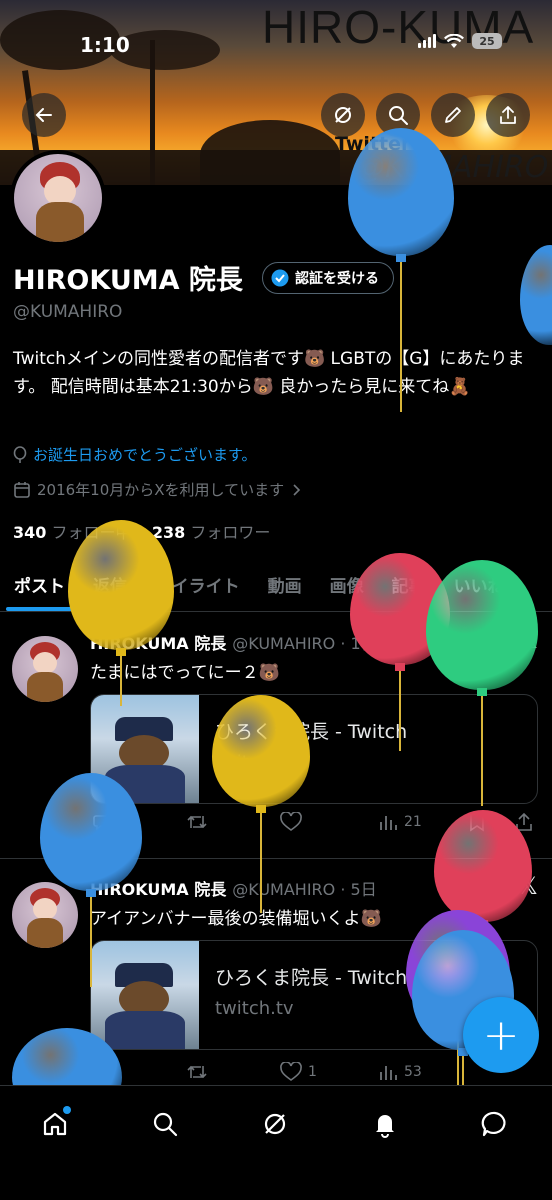 This screenshot has height=1200, width=552. I want to click on share-button, so click(508, 115).